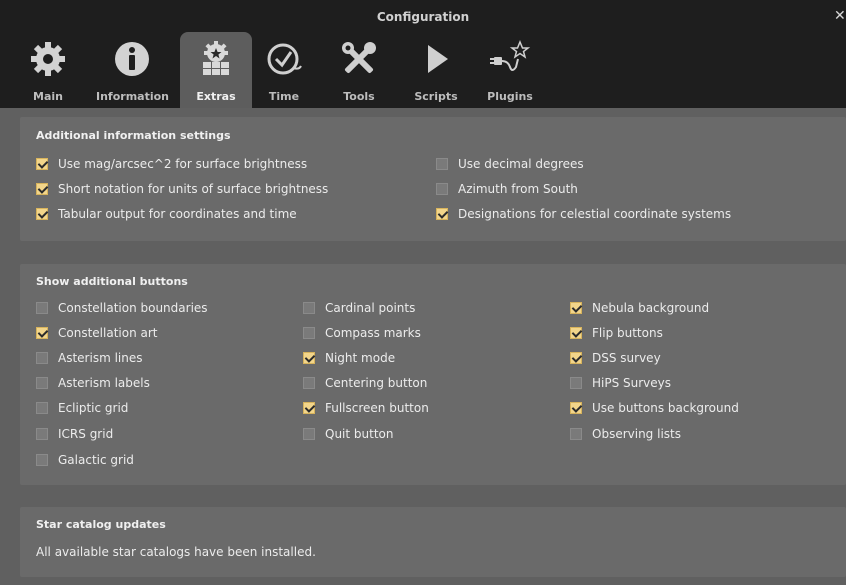 The image size is (846, 585). I want to click on checkbox-label: HiPS Surveys, so click(632, 383).